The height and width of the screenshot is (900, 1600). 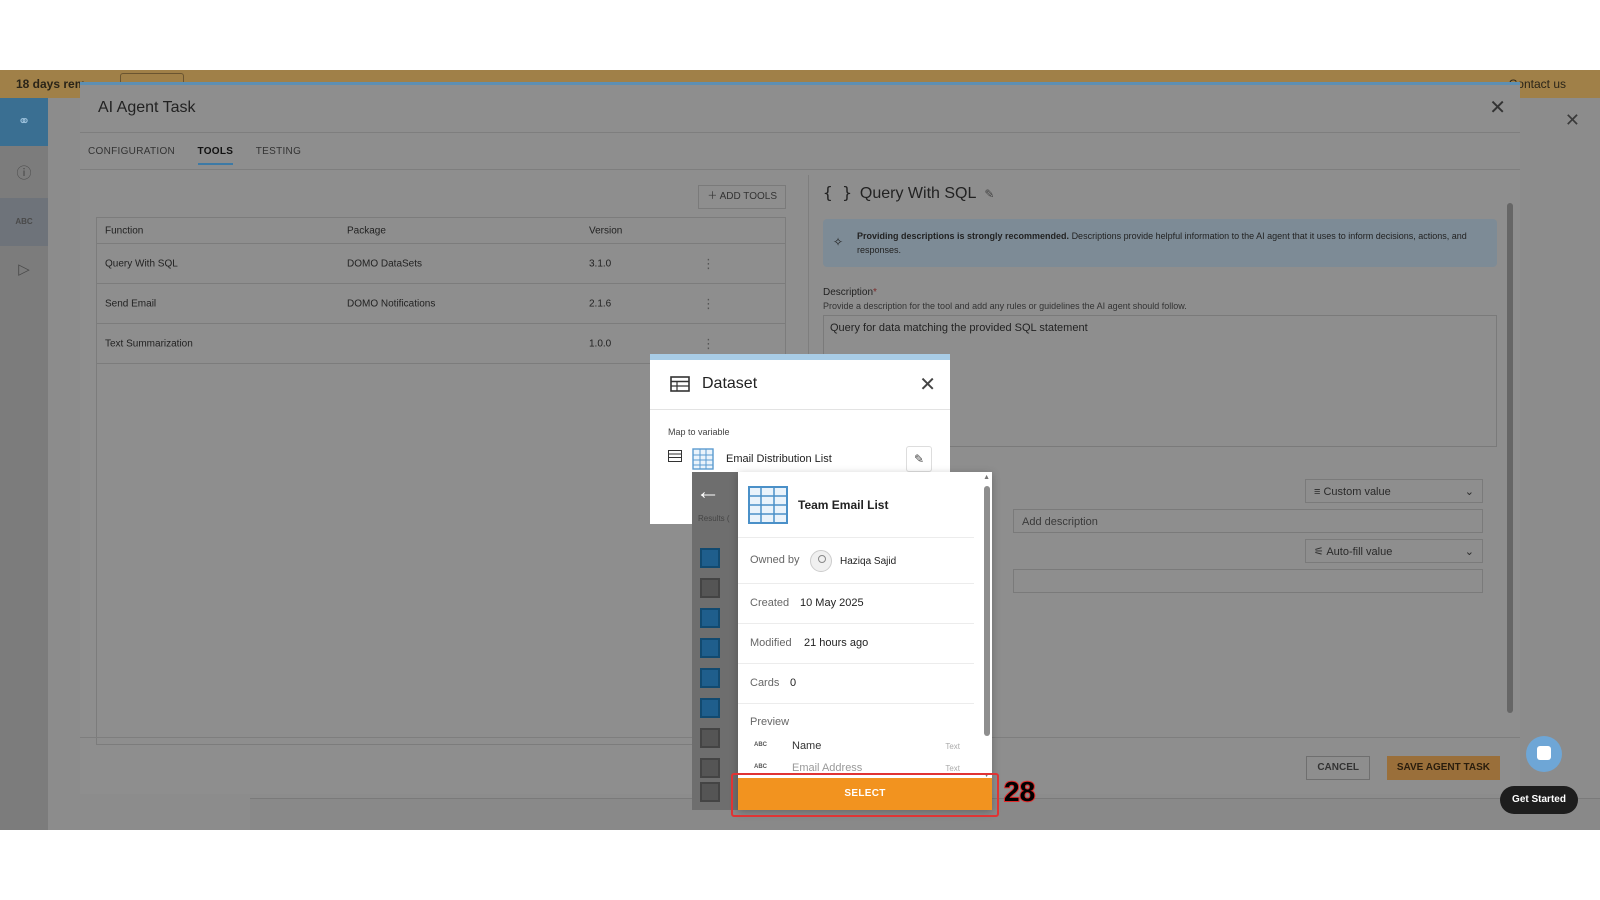 I want to click on step-highlight-box, so click(x=865, y=795).